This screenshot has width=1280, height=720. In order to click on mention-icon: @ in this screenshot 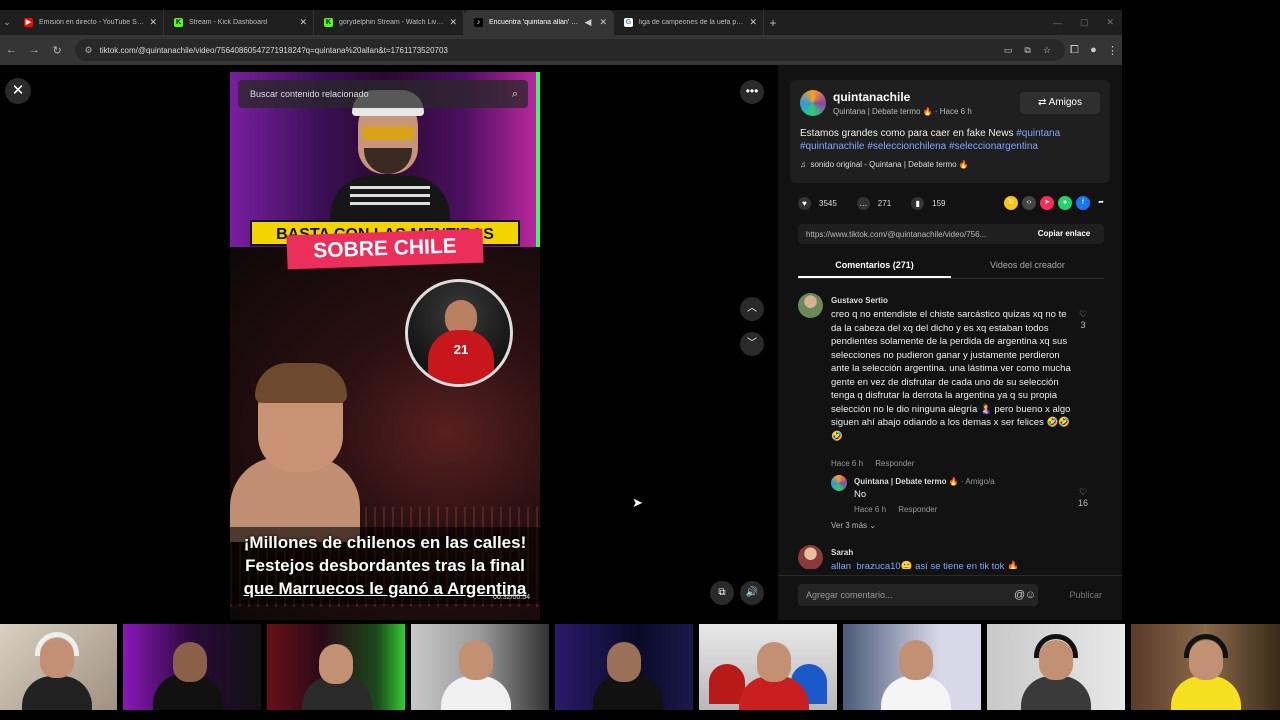, I will do `click(1019, 595)`.